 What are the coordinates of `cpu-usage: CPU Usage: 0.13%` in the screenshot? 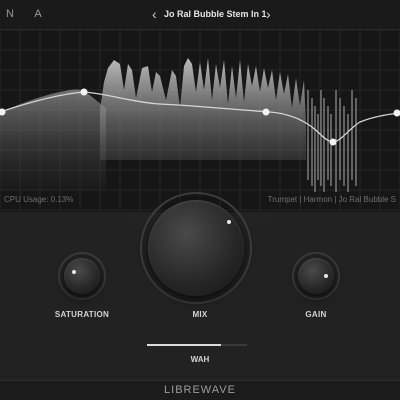 It's located at (39, 199).